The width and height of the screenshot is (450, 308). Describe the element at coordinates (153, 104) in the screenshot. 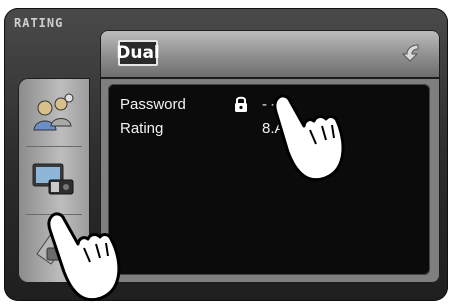

I see `password-label: Password` at that location.